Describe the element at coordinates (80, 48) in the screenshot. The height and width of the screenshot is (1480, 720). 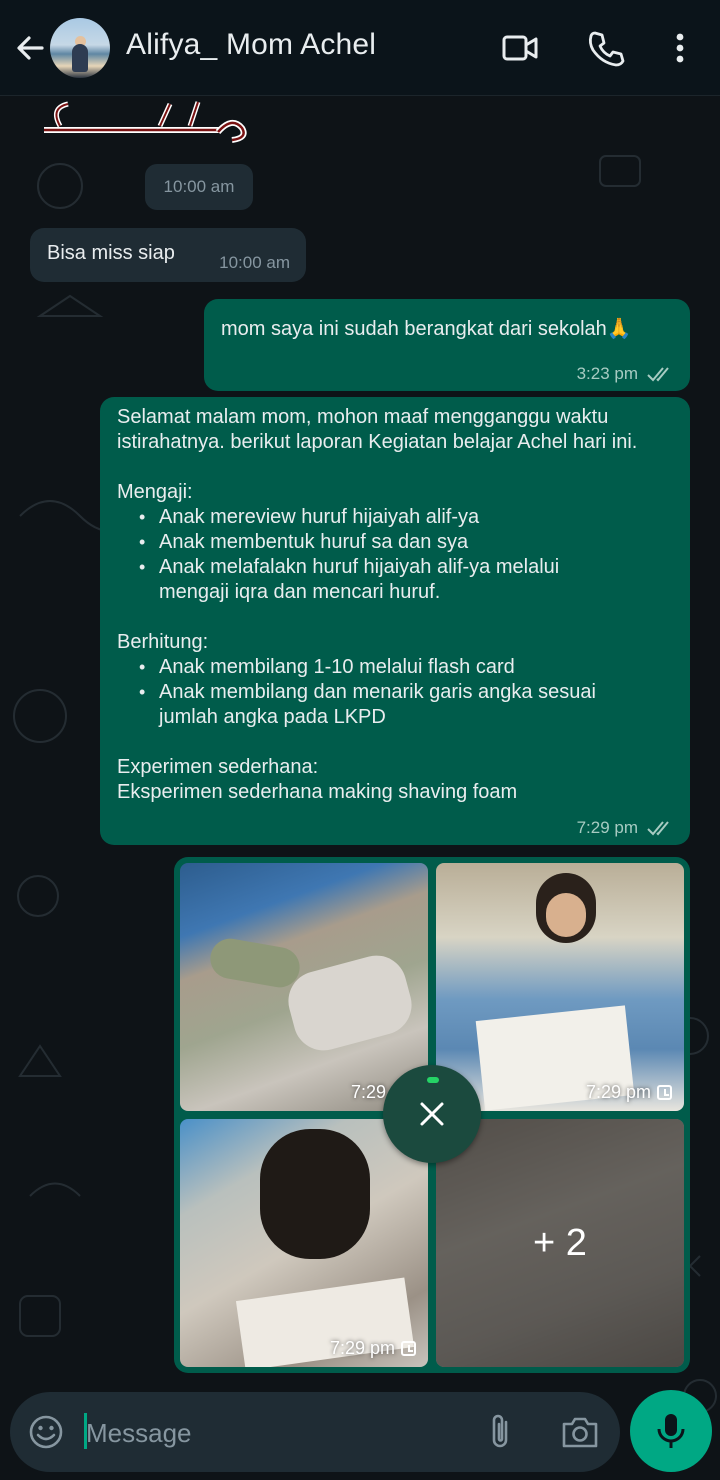
I see `contact-avatar` at that location.